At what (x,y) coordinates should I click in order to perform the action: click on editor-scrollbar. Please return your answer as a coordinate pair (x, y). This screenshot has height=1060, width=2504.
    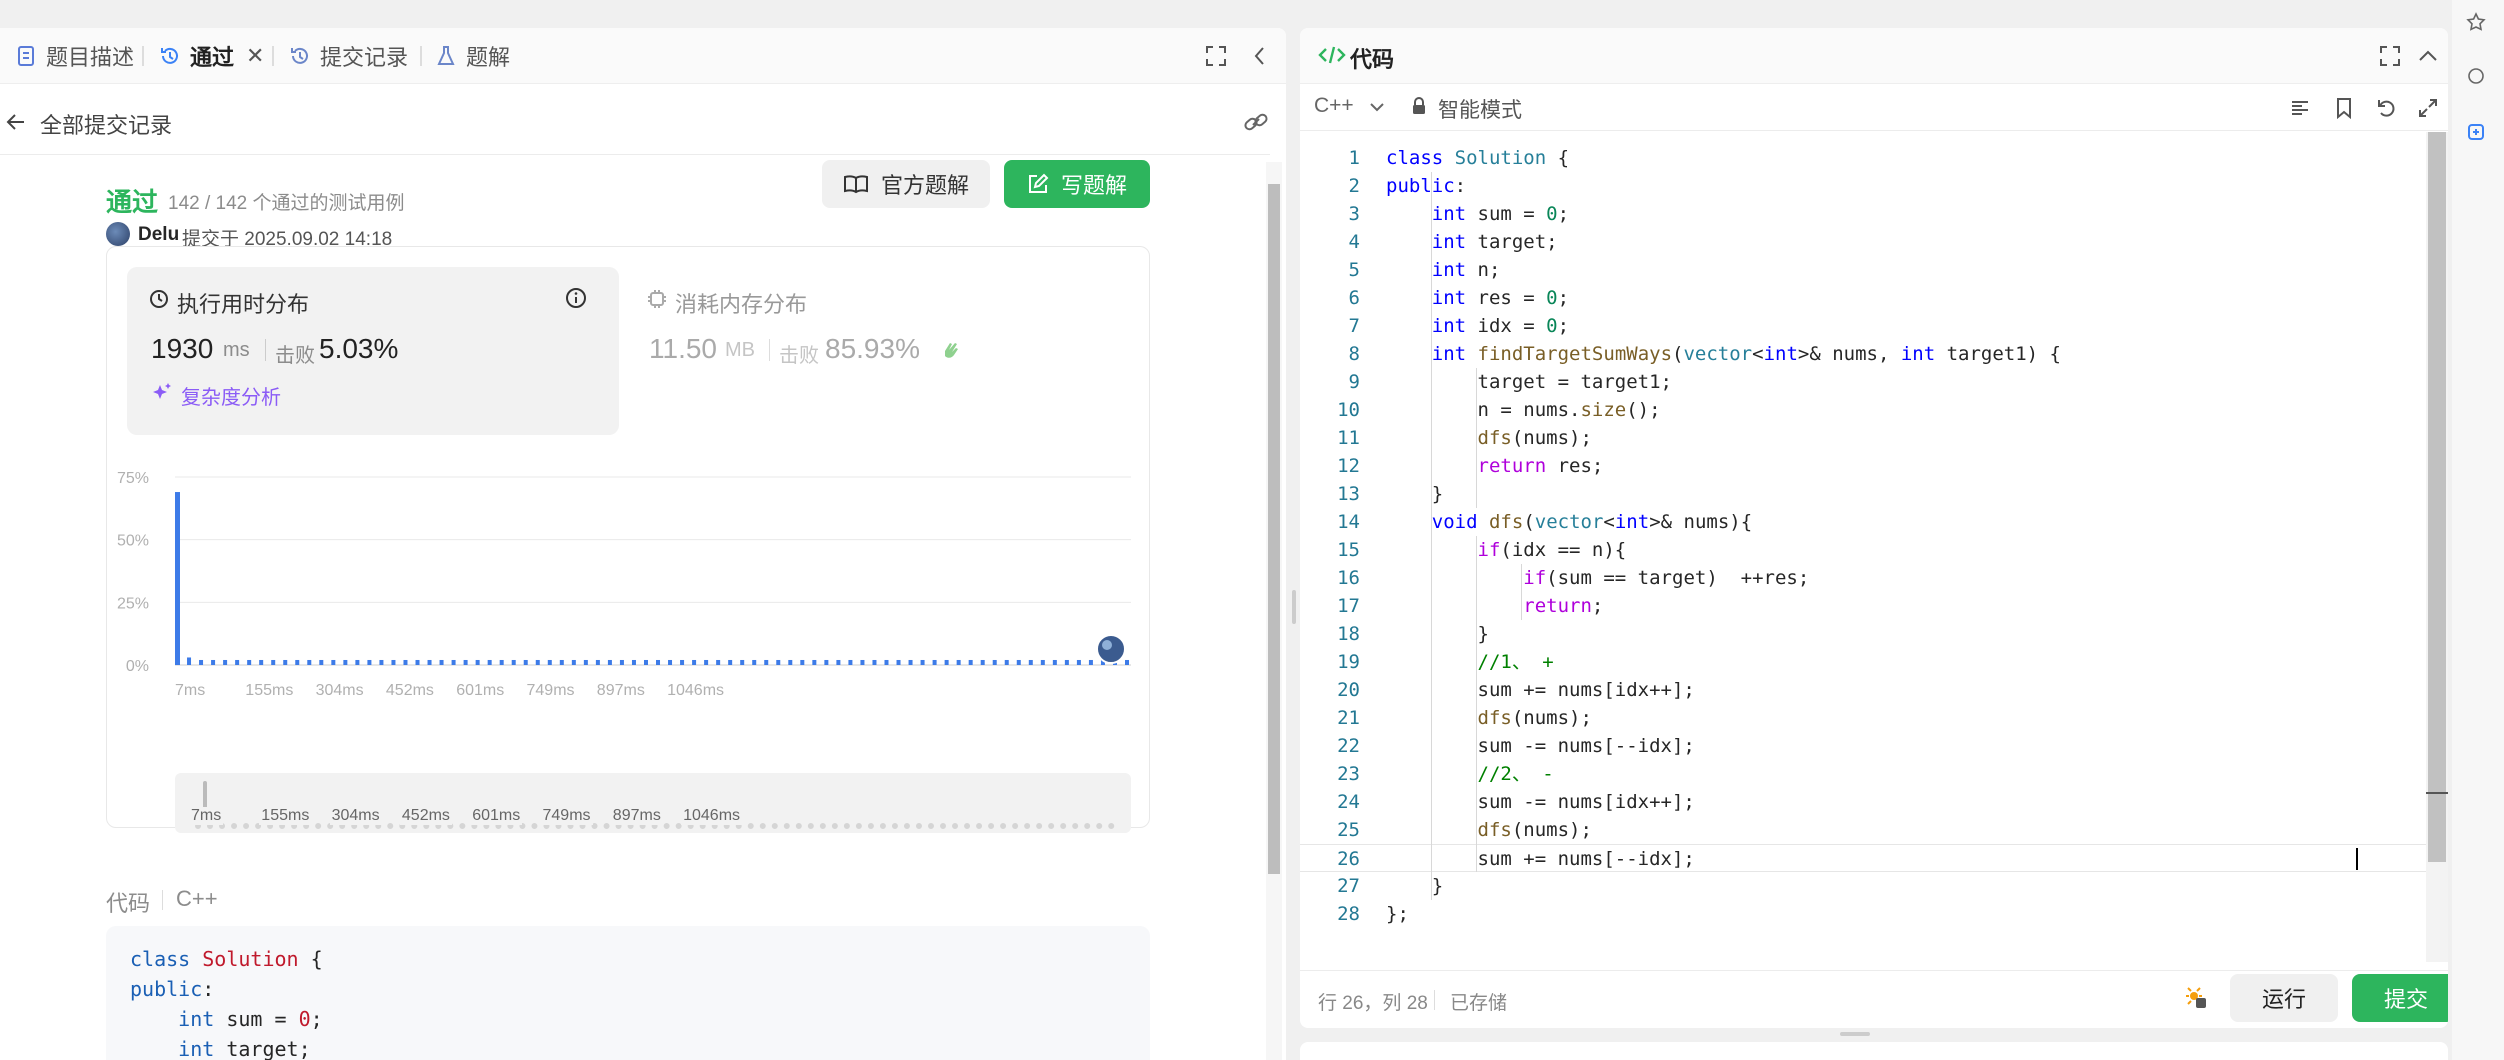
    Looking at the image, I should click on (2437, 547).